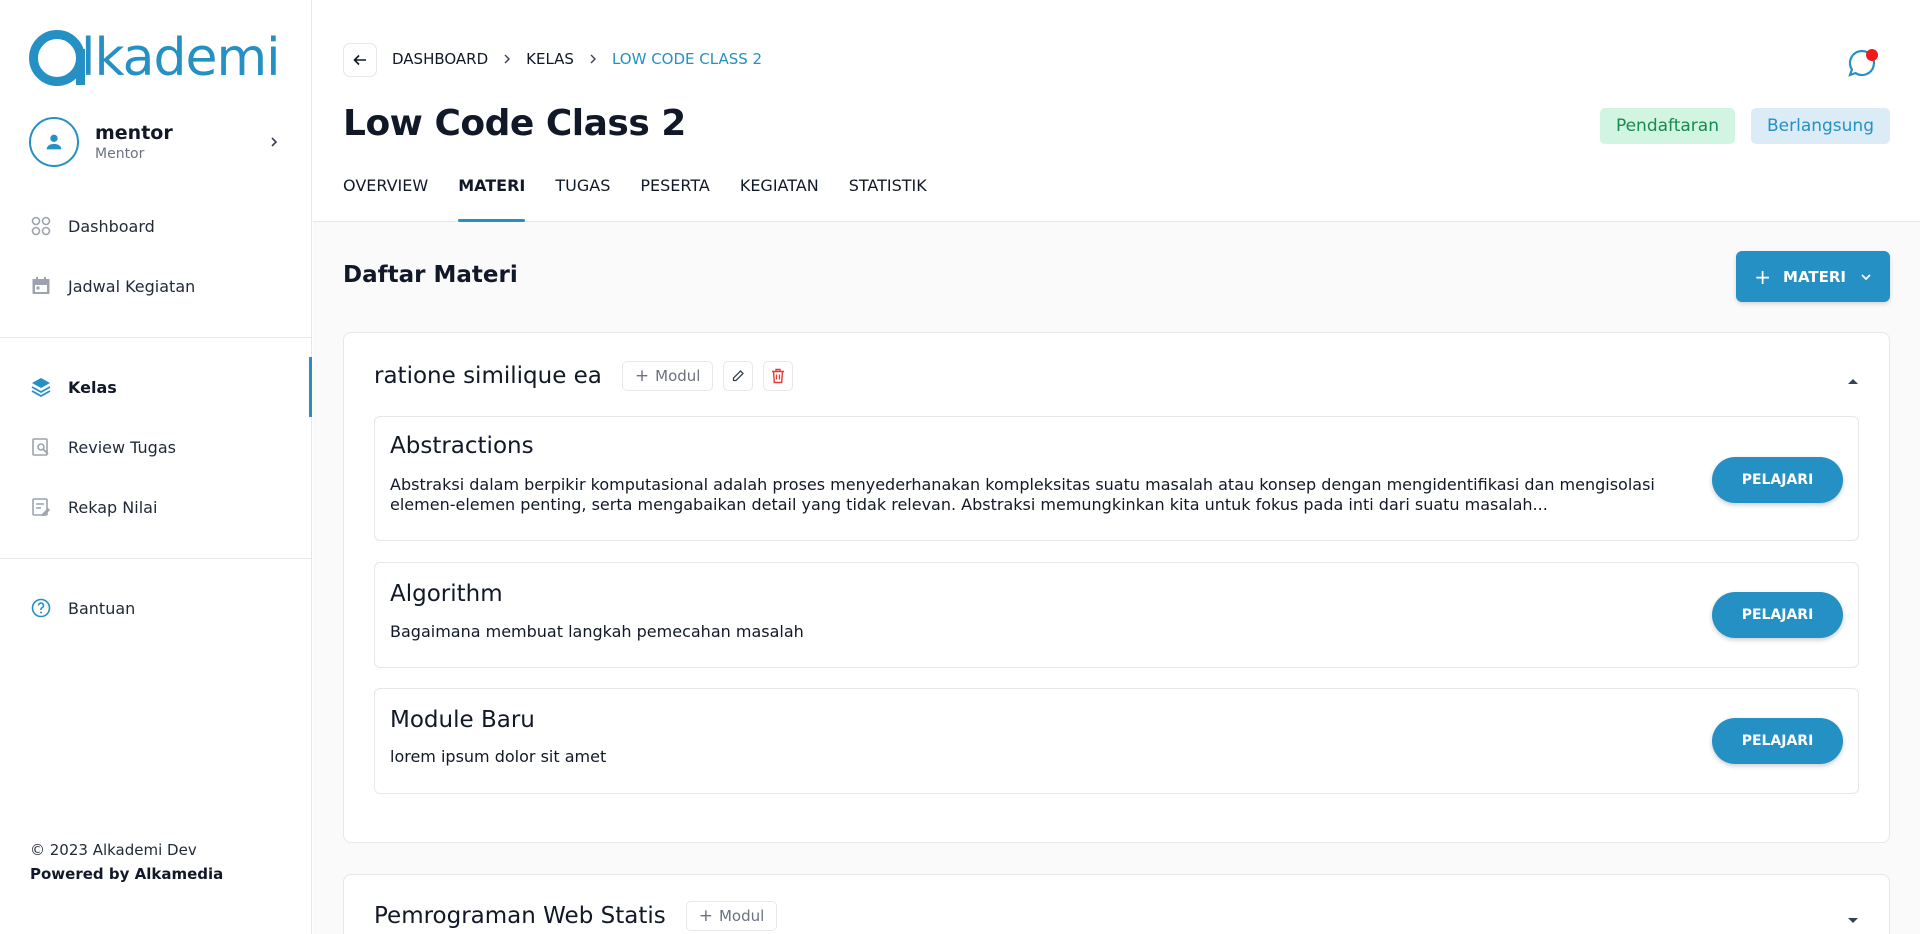 Image resolution: width=1920 pixels, height=934 pixels. I want to click on status-badge-berlangsung: Berlangsung, so click(1820, 126).